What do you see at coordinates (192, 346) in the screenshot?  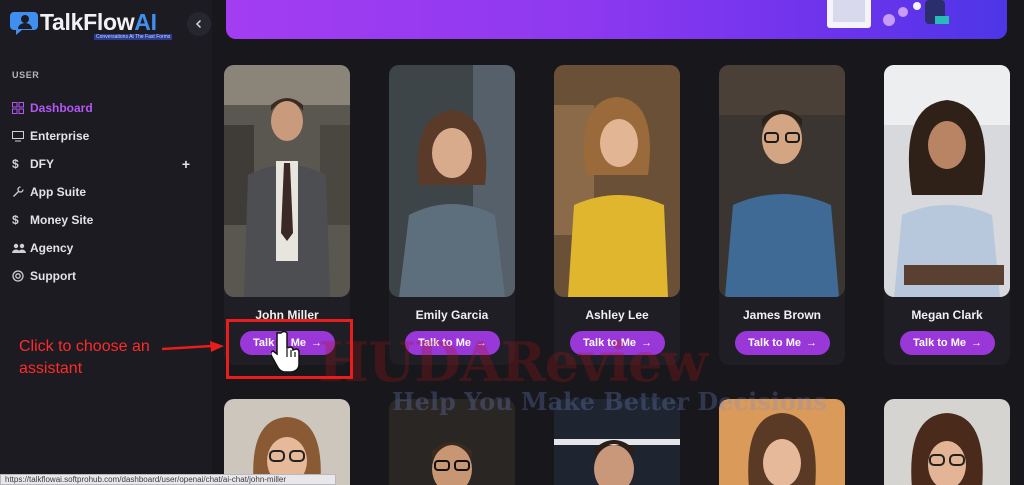 I see `annotation-arrow-icon` at bounding box center [192, 346].